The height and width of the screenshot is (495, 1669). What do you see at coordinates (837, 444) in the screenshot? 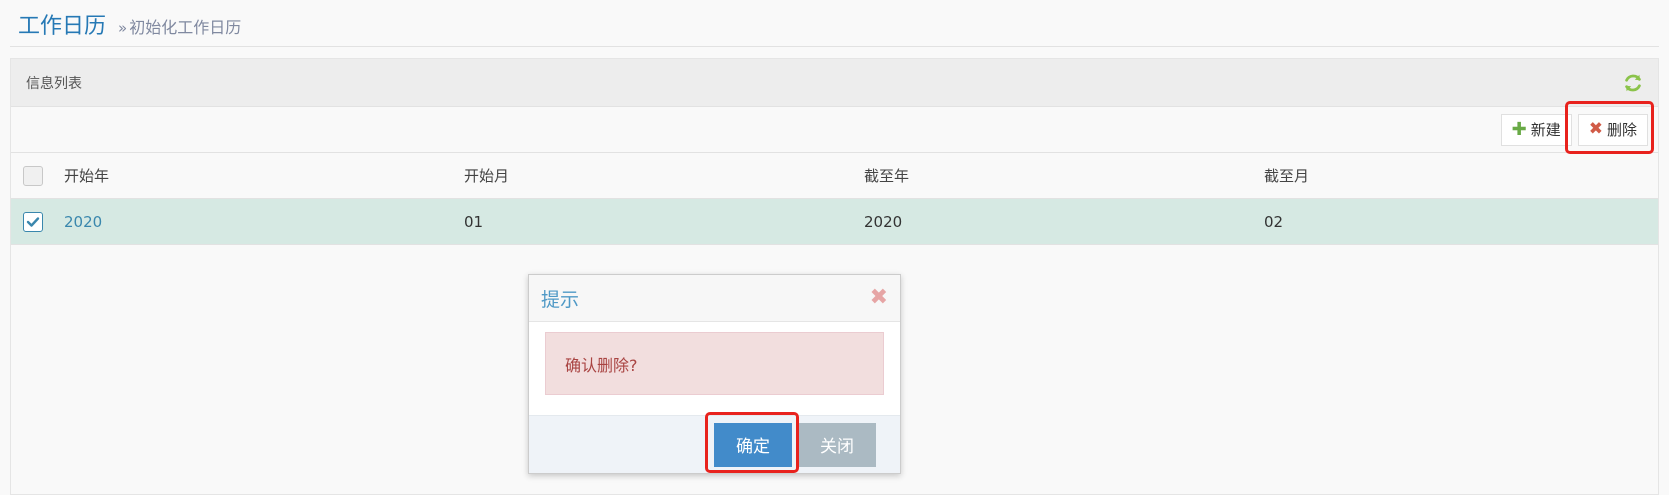
I see `close-button: 关闭` at bounding box center [837, 444].